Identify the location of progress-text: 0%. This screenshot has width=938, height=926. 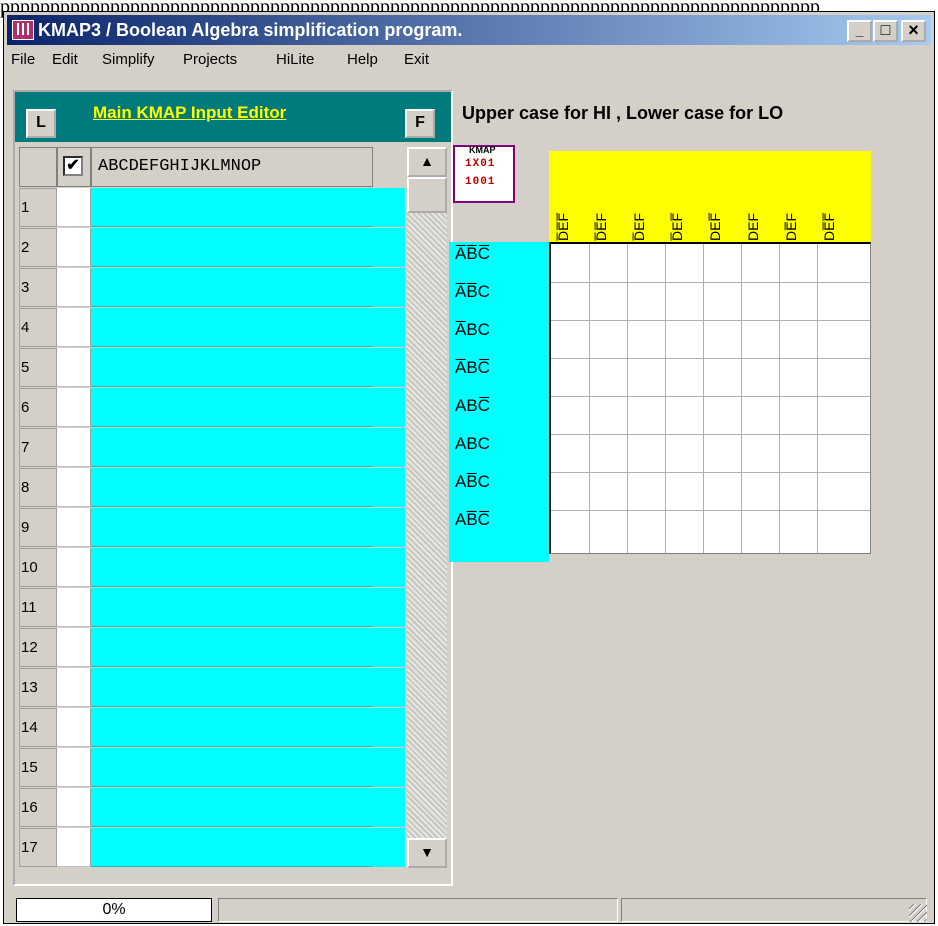
(114, 909).